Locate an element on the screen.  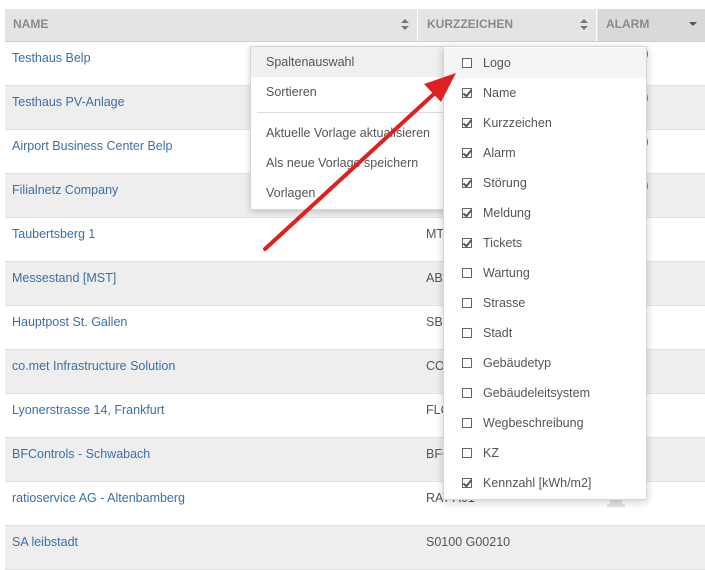
column-option-label: Störung is located at coordinates (505, 183).